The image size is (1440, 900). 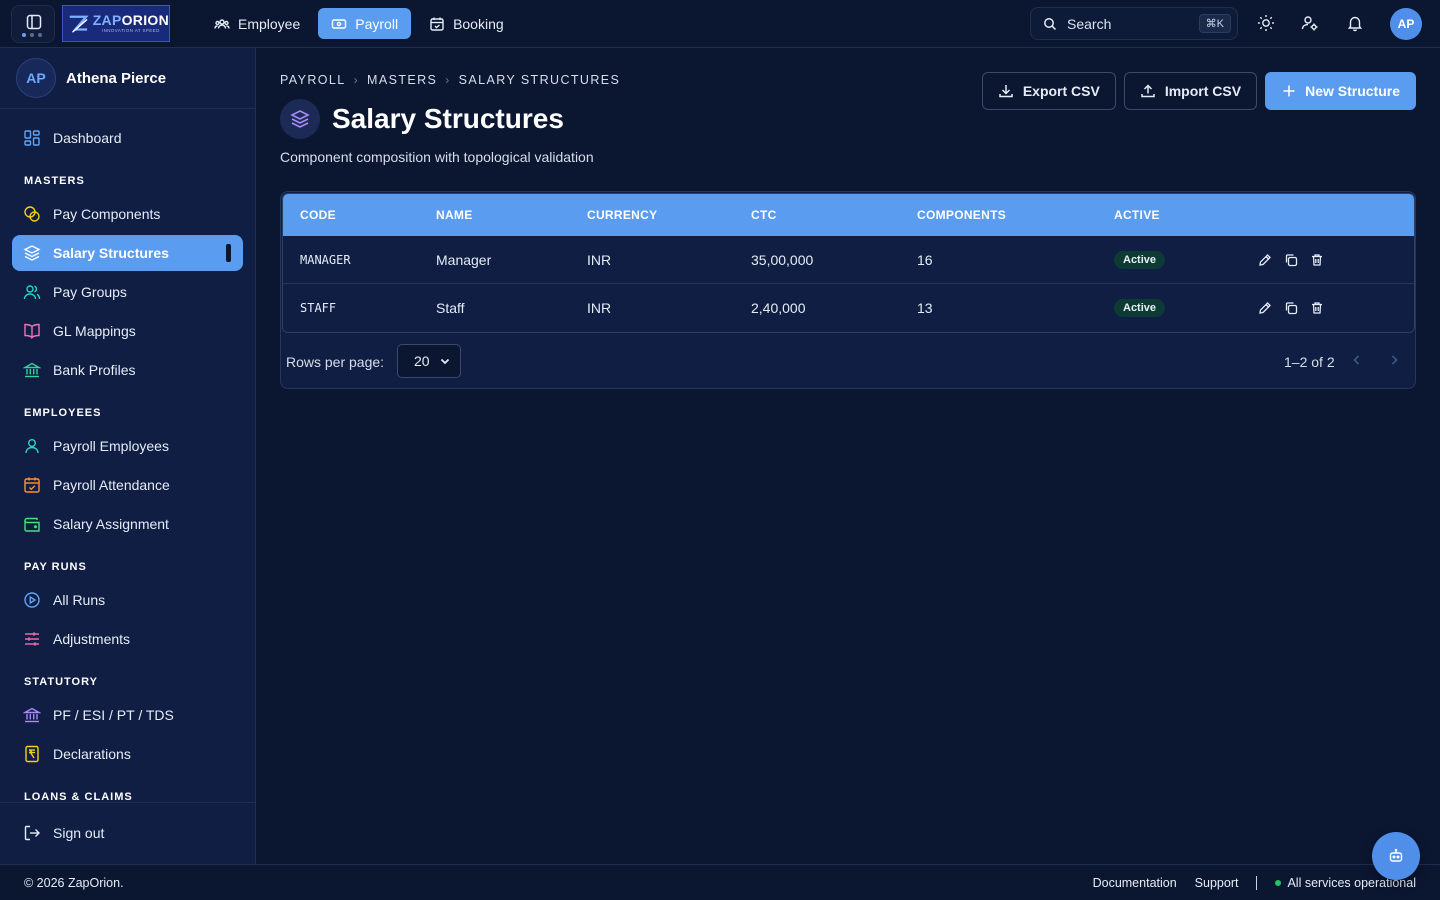 What do you see at coordinates (1137, 215) in the screenshot?
I see `column-header-active: ACTIVE` at bounding box center [1137, 215].